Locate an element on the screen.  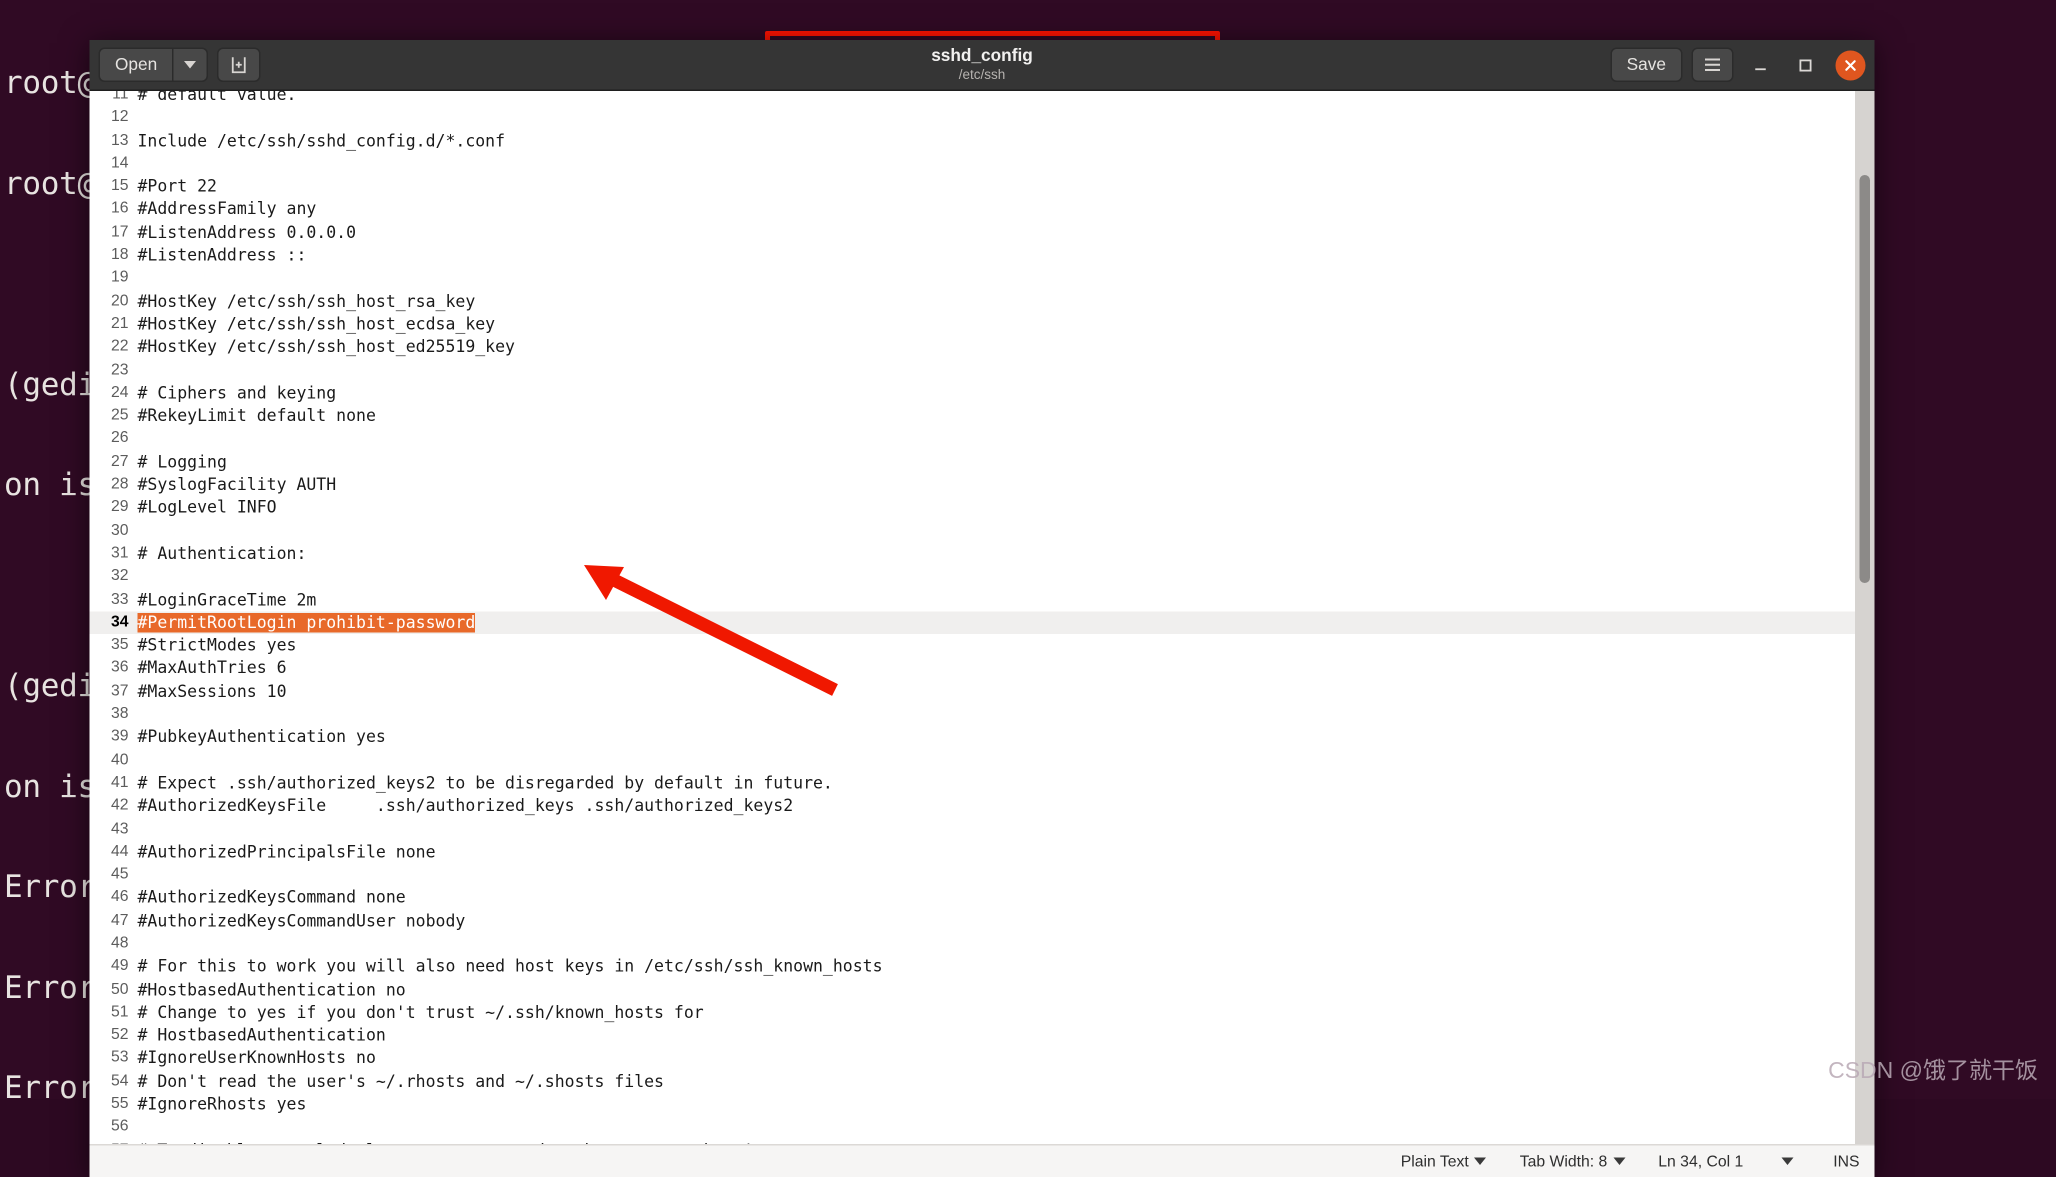
code-line: 32 is located at coordinates (972, 577).